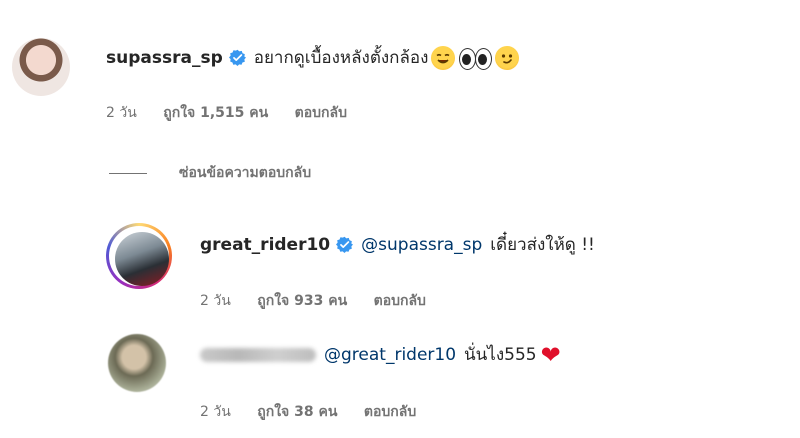  I want to click on comment-1: supassra_sp อยากดูเบื้องหลังตั้งกล้อง, so click(313, 57).